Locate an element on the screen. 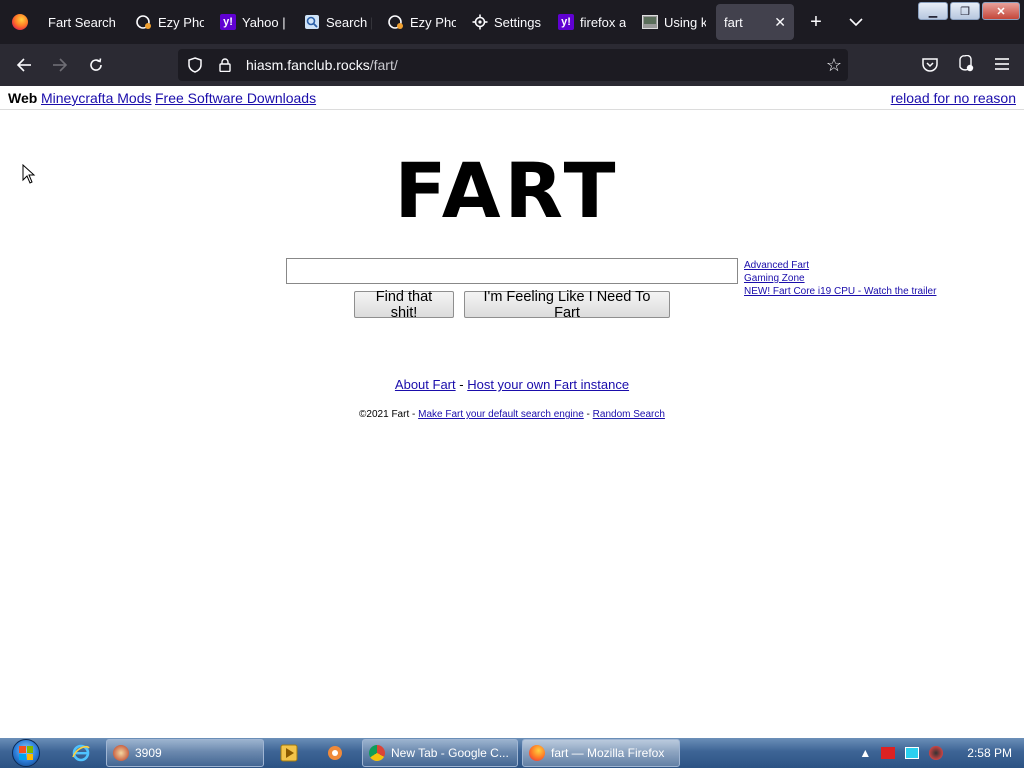 The height and width of the screenshot is (768, 1024). tab-ezy-photo-1: Ezy Pho is located at coordinates (170, 22).